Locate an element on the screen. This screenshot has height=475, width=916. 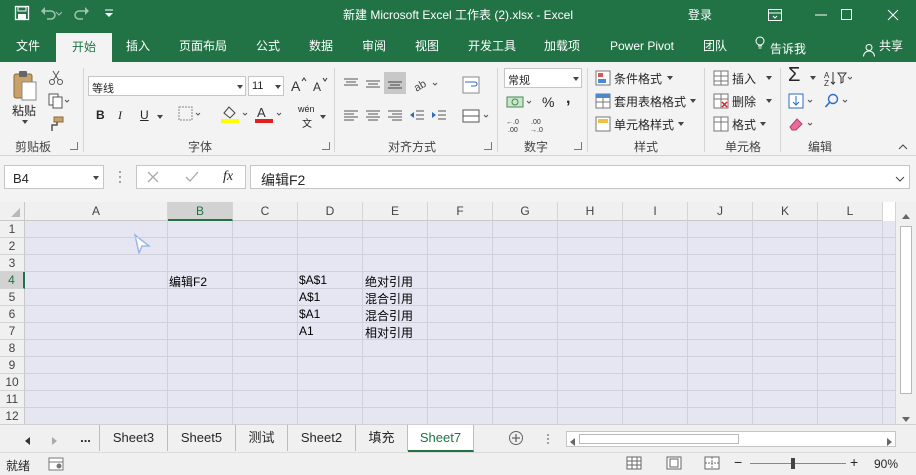
scroll-left-icon is located at coordinates (572, 442).